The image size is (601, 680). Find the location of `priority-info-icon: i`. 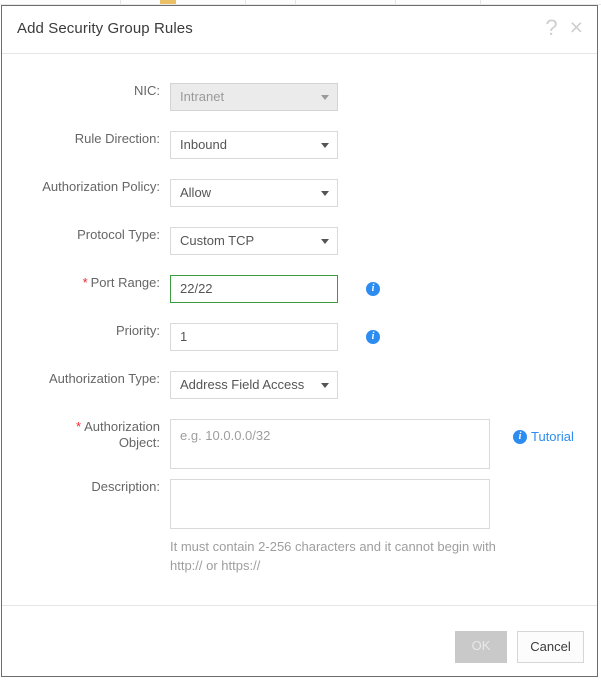

priority-info-icon: i is located at coordinates (373, 337).